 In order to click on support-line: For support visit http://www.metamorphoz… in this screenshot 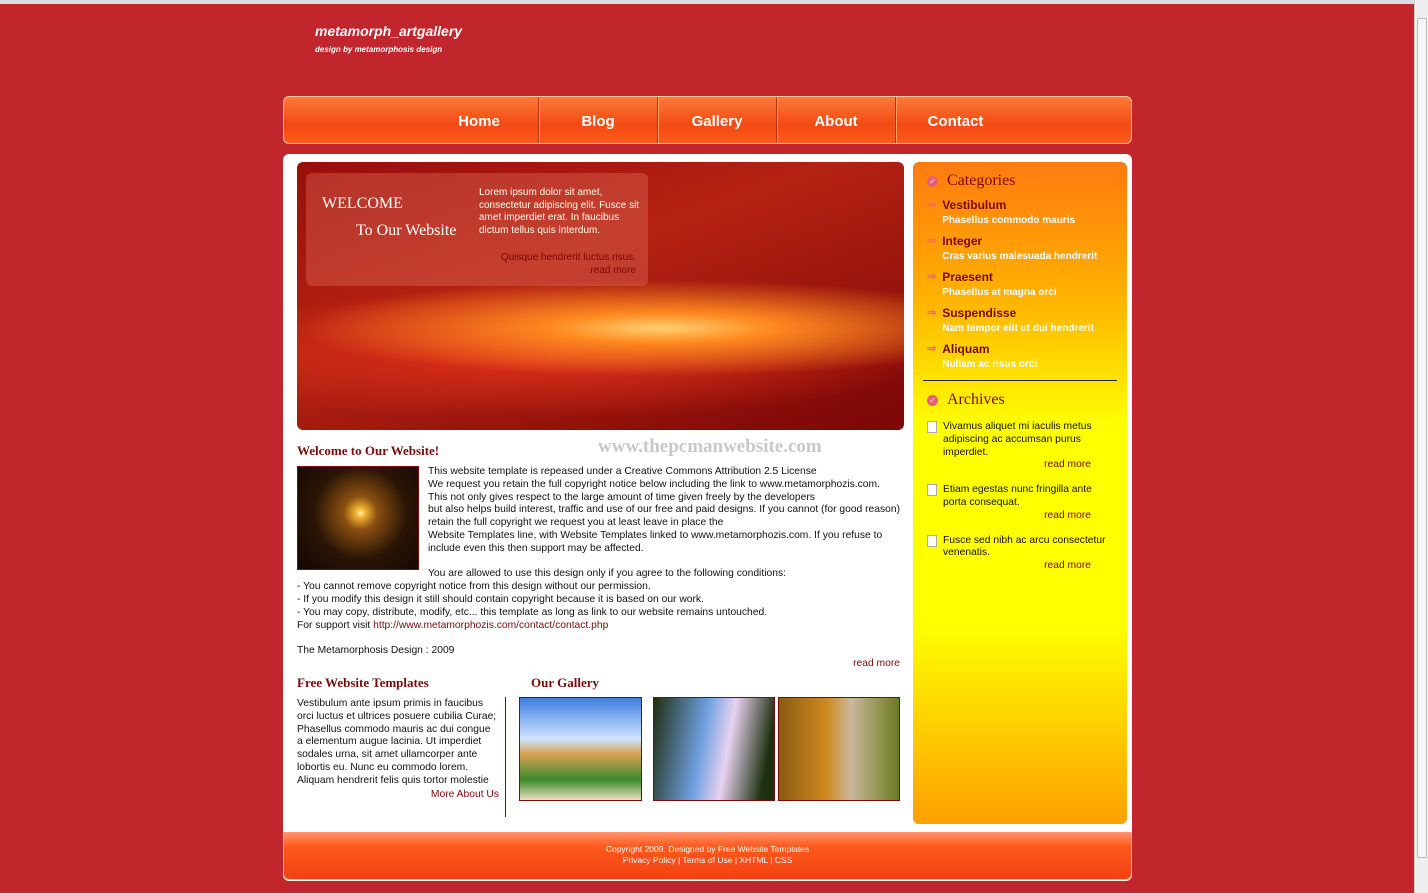, I will do `click(600, 626)`.